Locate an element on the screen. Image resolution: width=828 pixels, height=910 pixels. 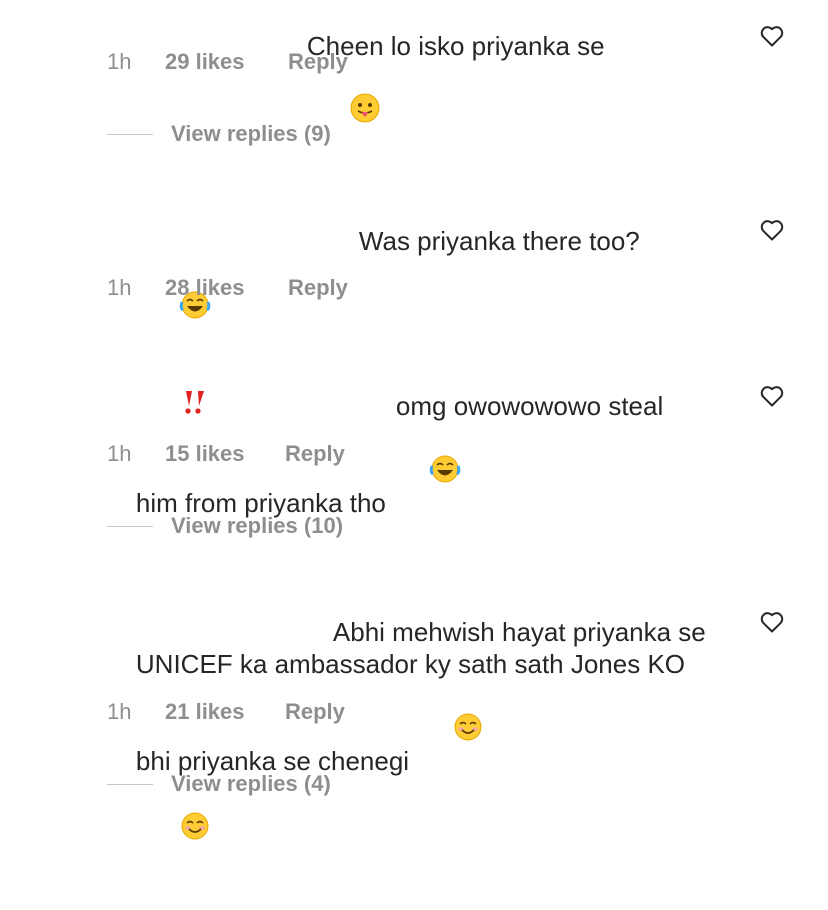
laughing-face-emoji-icon is located at coordinates (423, 472).